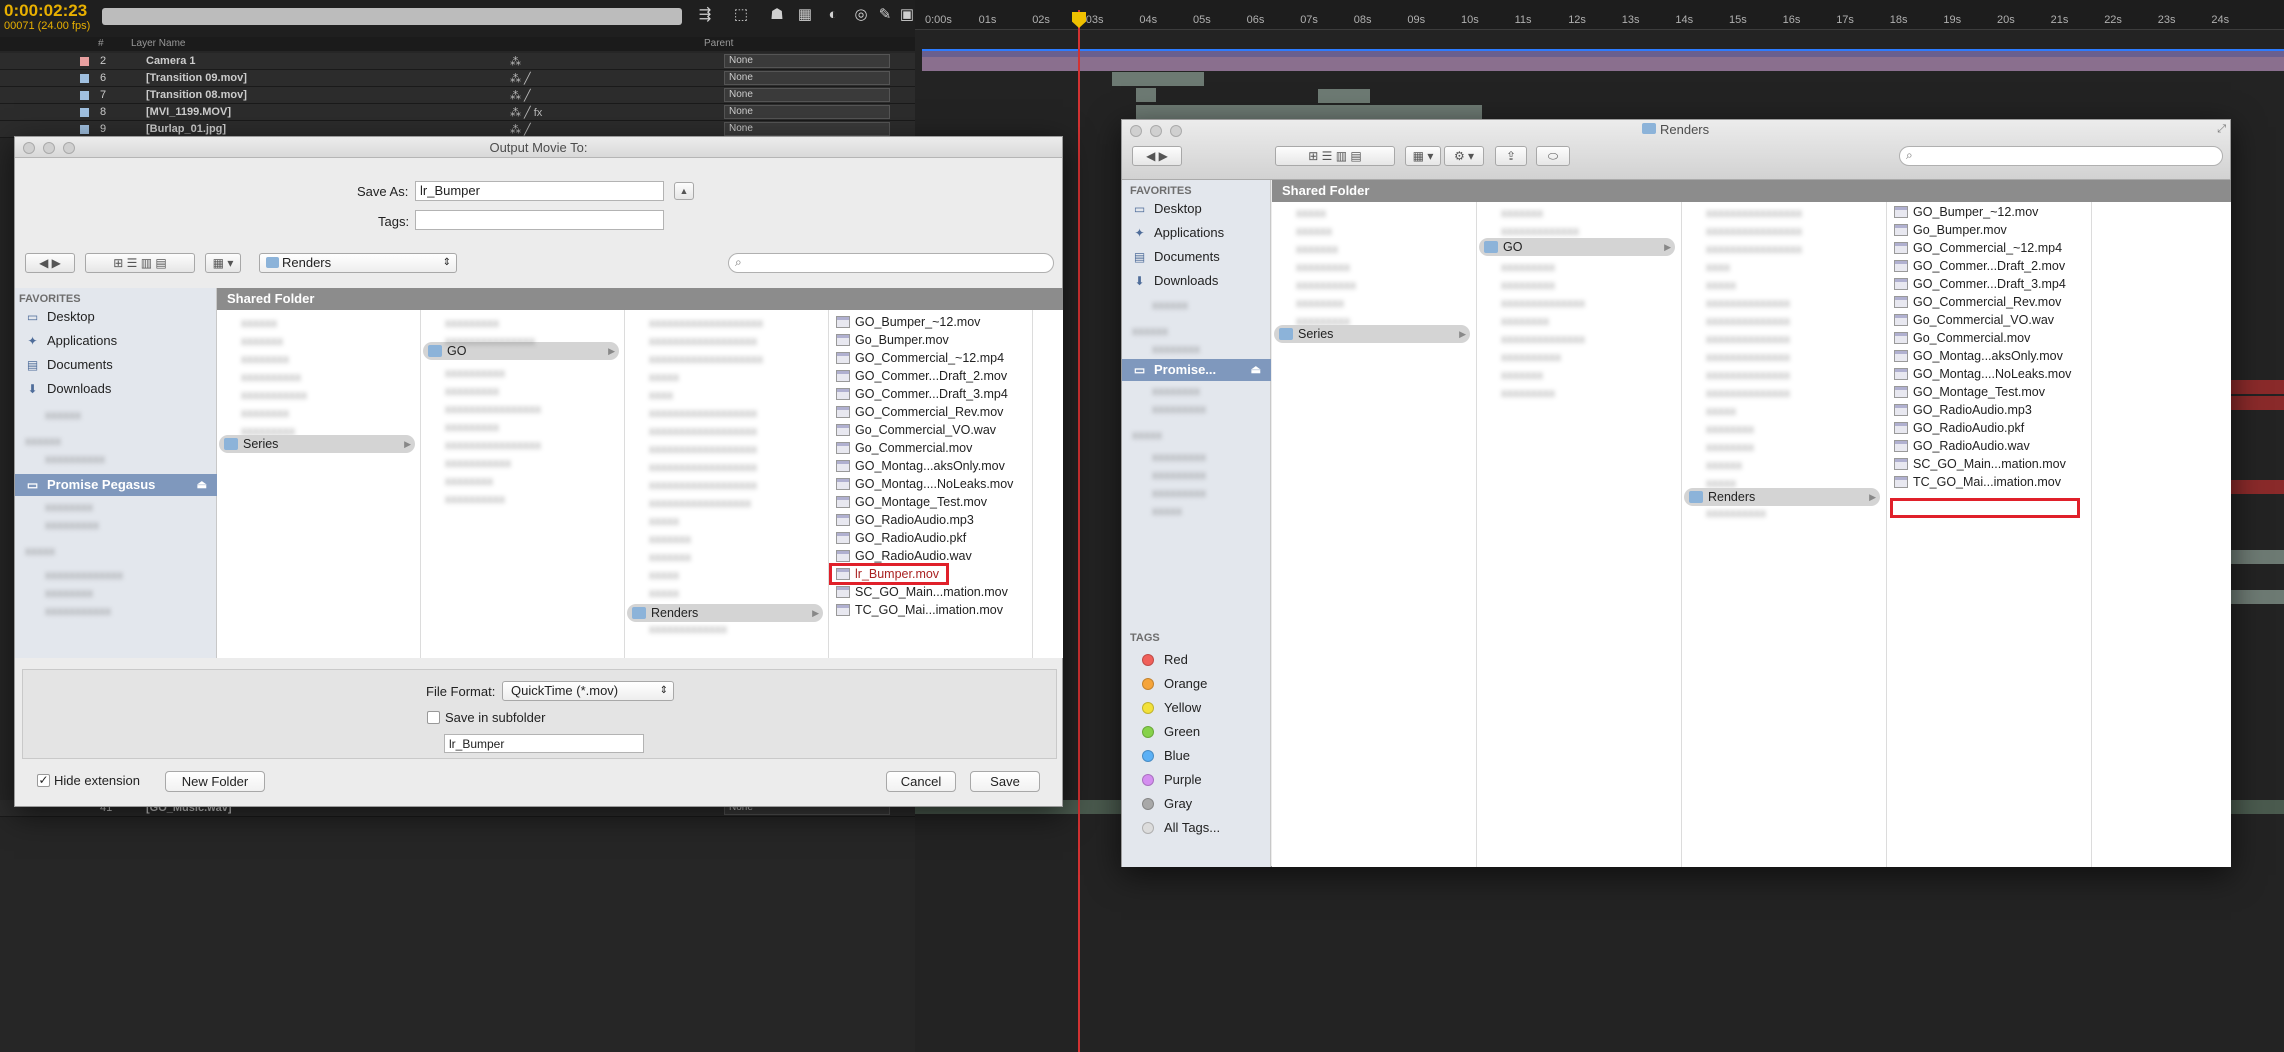 Image resolution: width=2284 pixels, height=1052 pixels. I want to click on search-input: ⌕, so click(891, 263).